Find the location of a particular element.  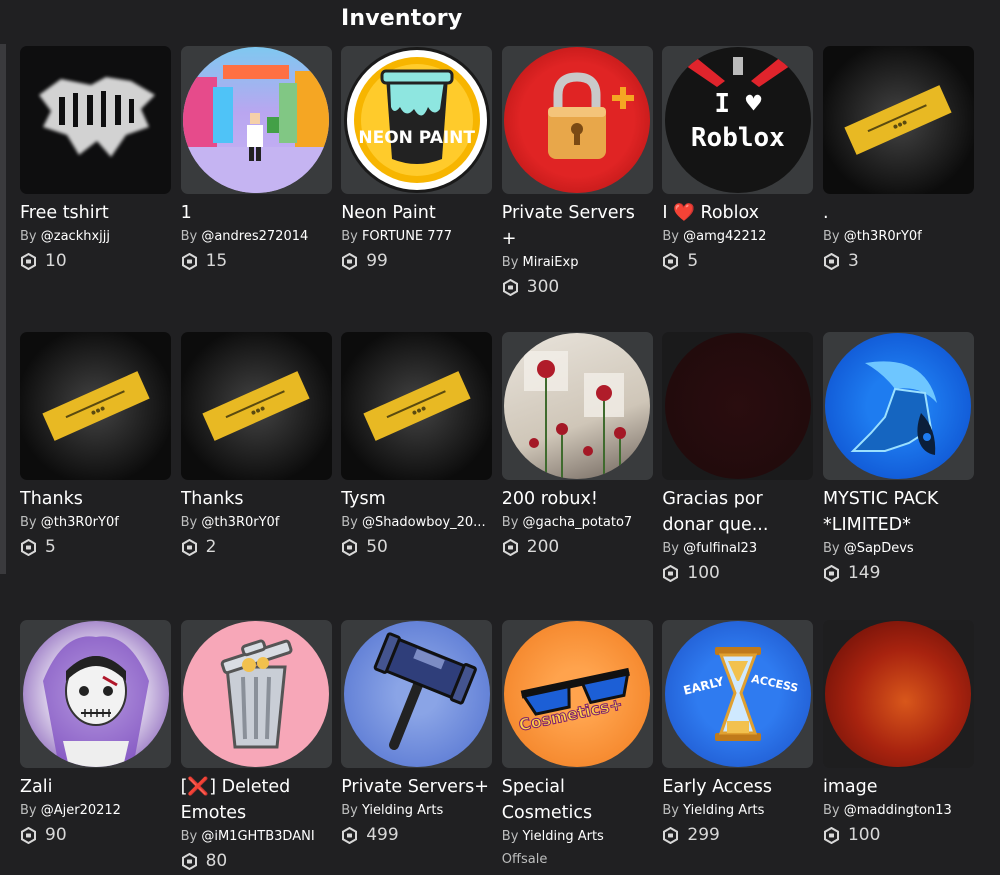

item-name: image is located at coordinates (898, 787).